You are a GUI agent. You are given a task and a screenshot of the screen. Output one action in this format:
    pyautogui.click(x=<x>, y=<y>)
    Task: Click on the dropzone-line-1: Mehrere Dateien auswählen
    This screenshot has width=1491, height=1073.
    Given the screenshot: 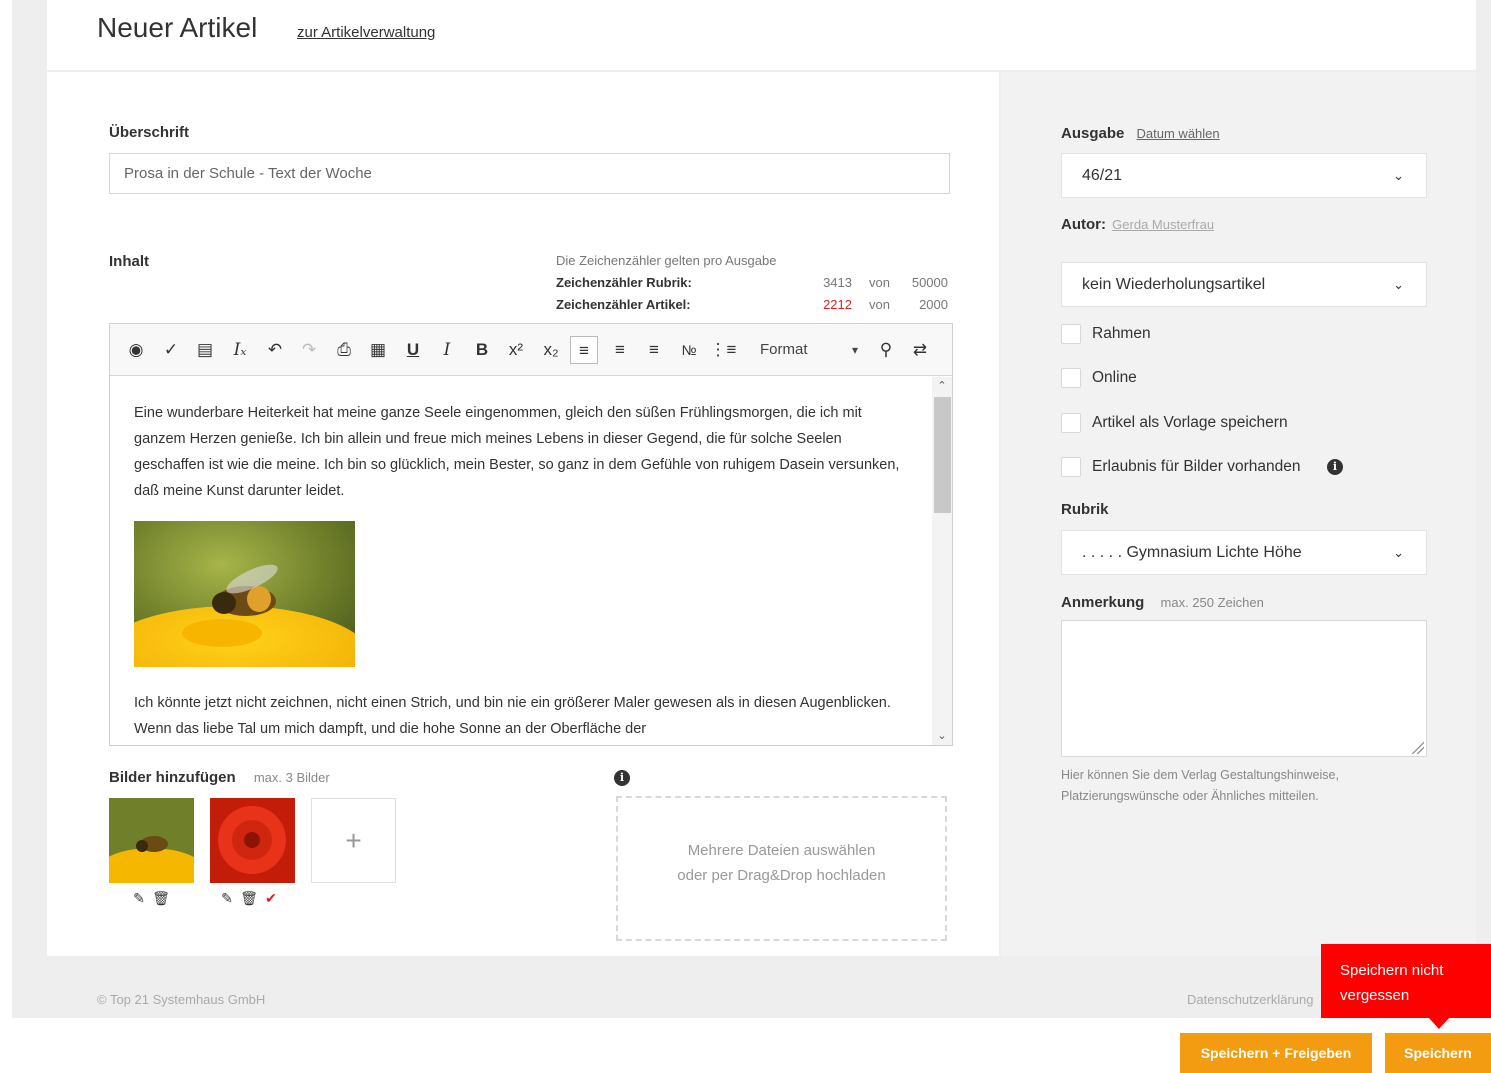 What is the action you would take?
    pyautogui.click(x=781, y=850)
    